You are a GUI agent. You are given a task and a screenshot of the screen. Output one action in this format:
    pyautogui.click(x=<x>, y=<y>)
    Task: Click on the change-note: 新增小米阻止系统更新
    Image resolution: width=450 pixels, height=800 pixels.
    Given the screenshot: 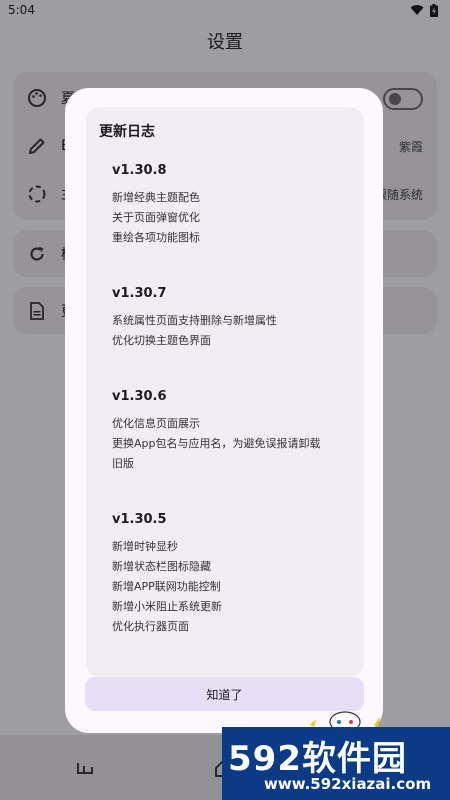 What is the action you would take?
    pyautogui.click(x=167, y=606)
    